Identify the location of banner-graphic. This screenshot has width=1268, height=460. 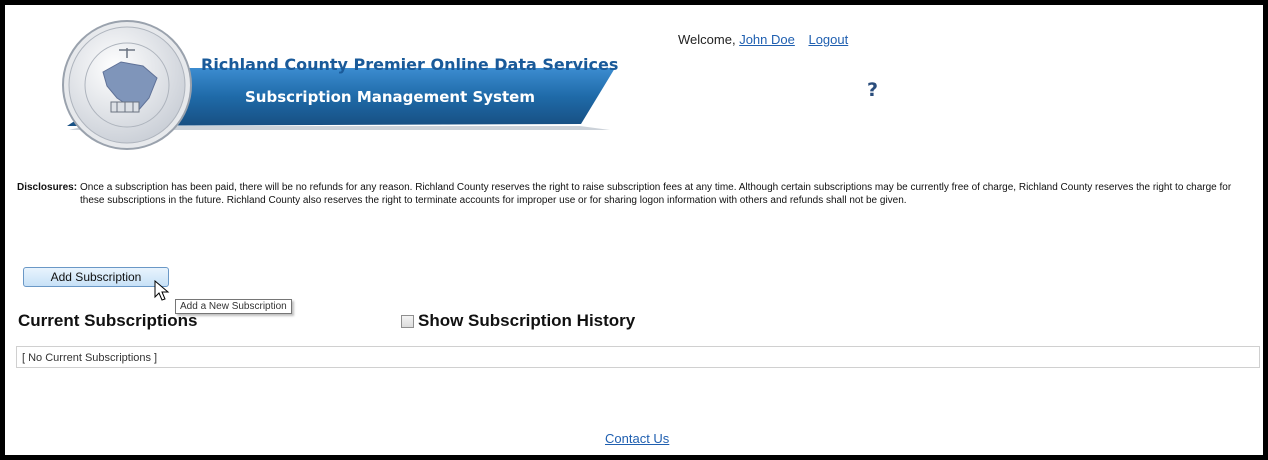
(338, 85).